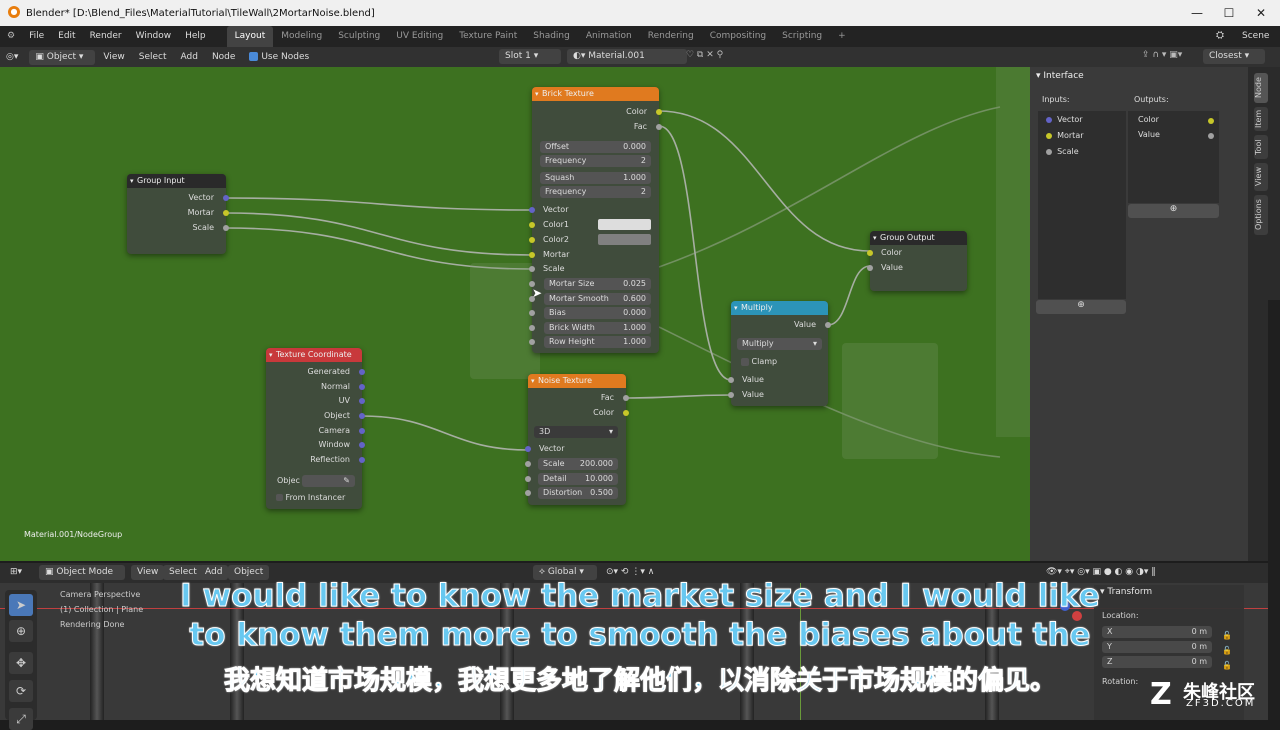 Image resolution: width=1280 pixels, height=730 pixels. I want to click on menu-edit: Edit, so click(66, 36).